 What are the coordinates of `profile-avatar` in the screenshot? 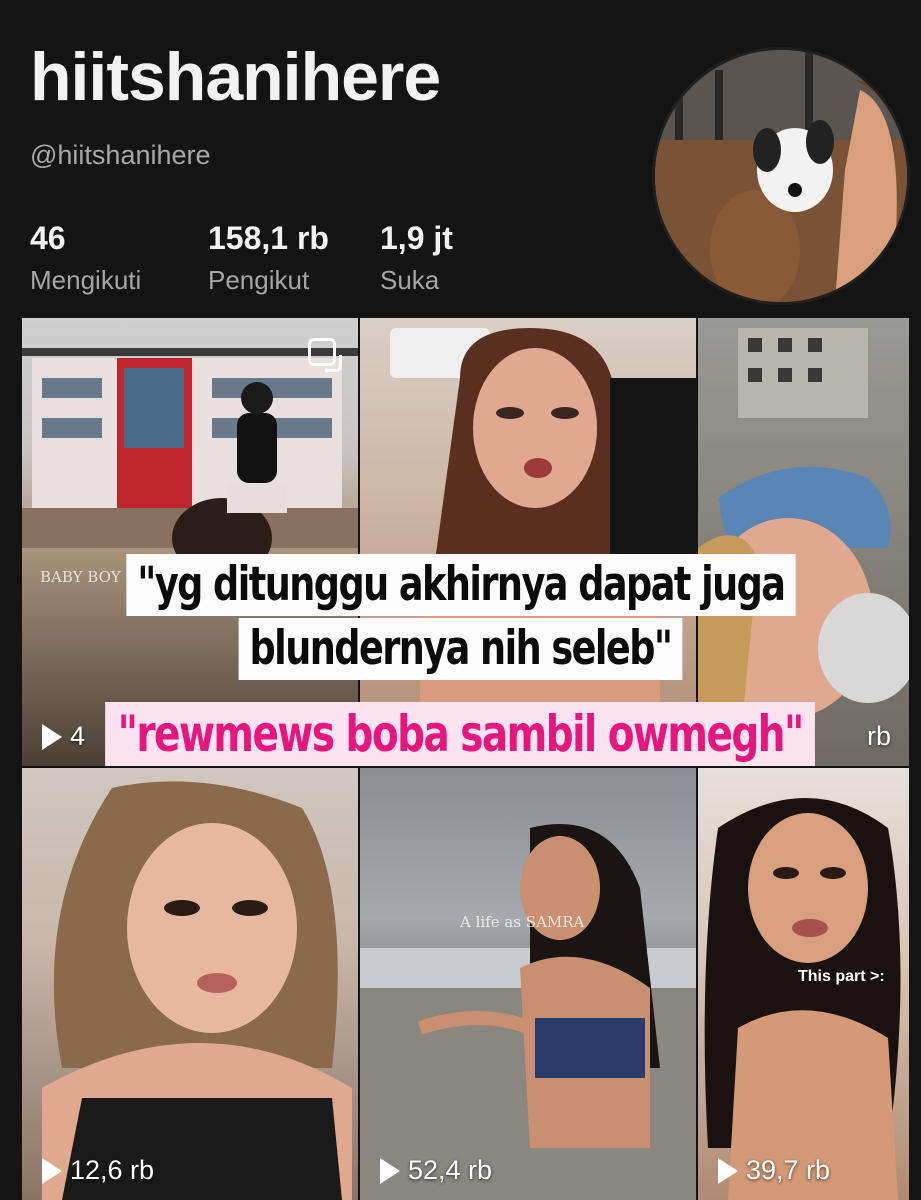 It's located at (781, 176).